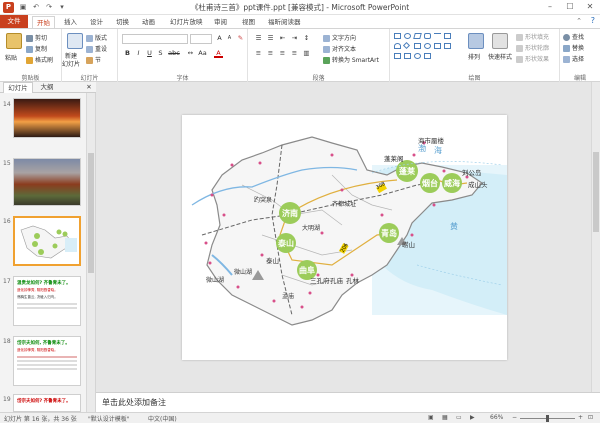 This screenshot has width=600, height=423. What do you see at coordinates (258, 38) in the screenshot?
I see `bullets-icon: ☰` at bounding box center [258, 38].